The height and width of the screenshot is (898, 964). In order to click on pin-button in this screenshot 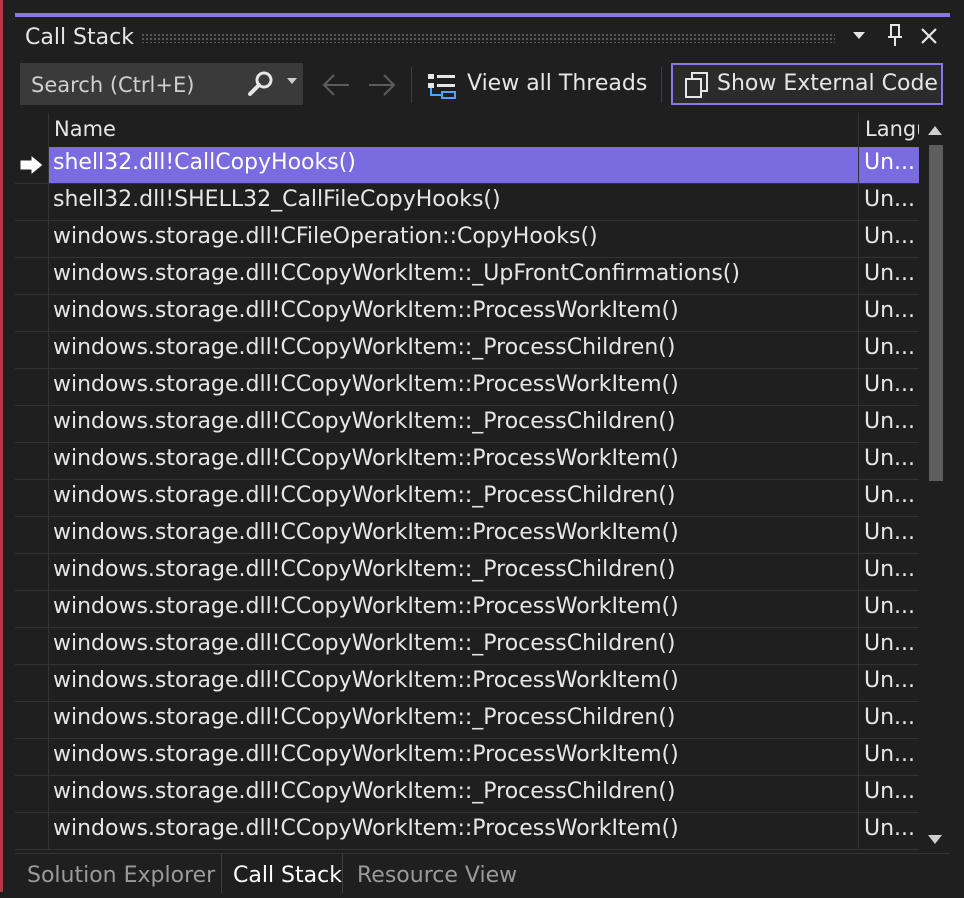, I will do `click(895, 36)`.